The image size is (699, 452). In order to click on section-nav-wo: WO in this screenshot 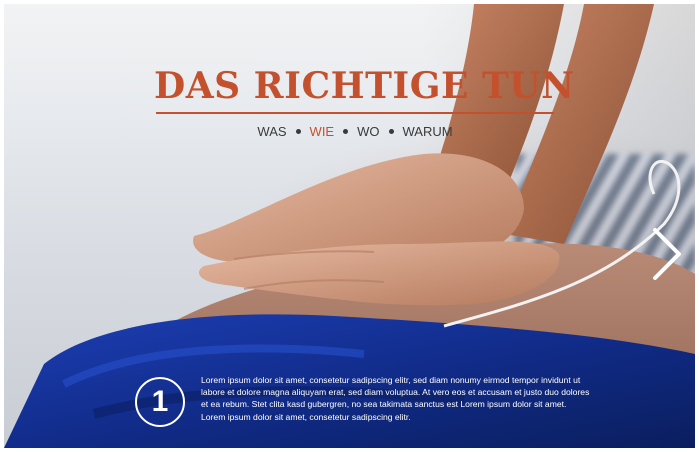, I will do `click(368, 131)`.